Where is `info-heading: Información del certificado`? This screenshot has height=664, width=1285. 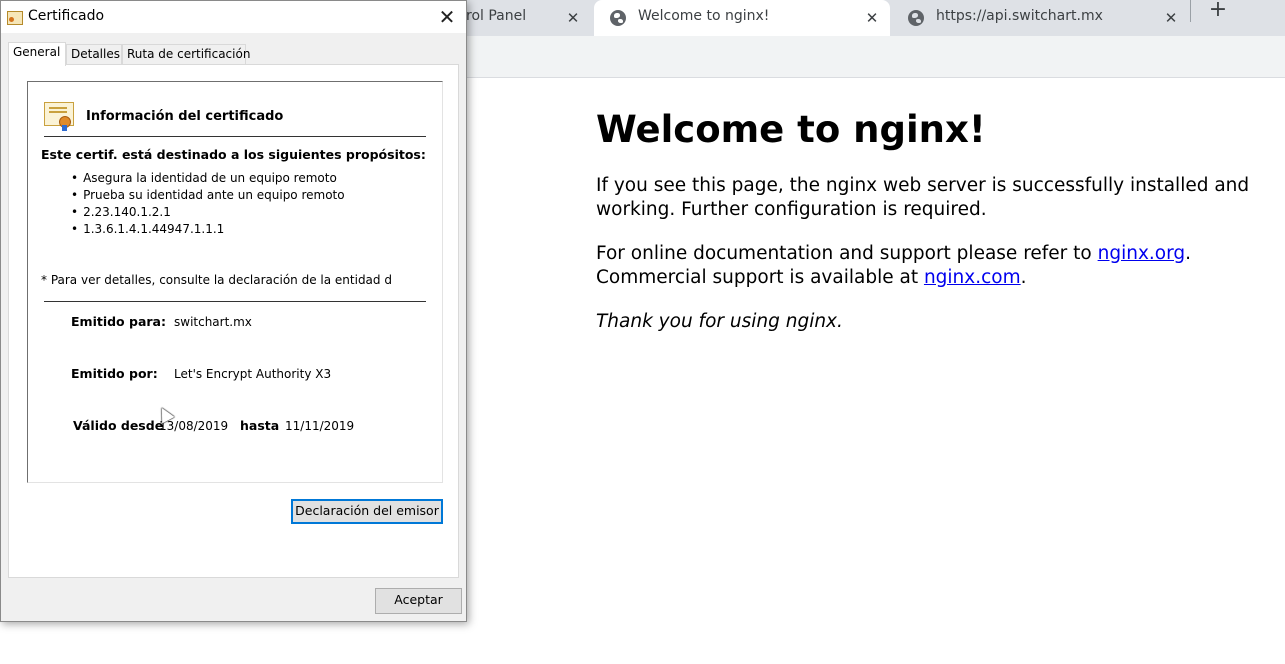
info-heading: Información del certificado is located at coordinates (185, 116).